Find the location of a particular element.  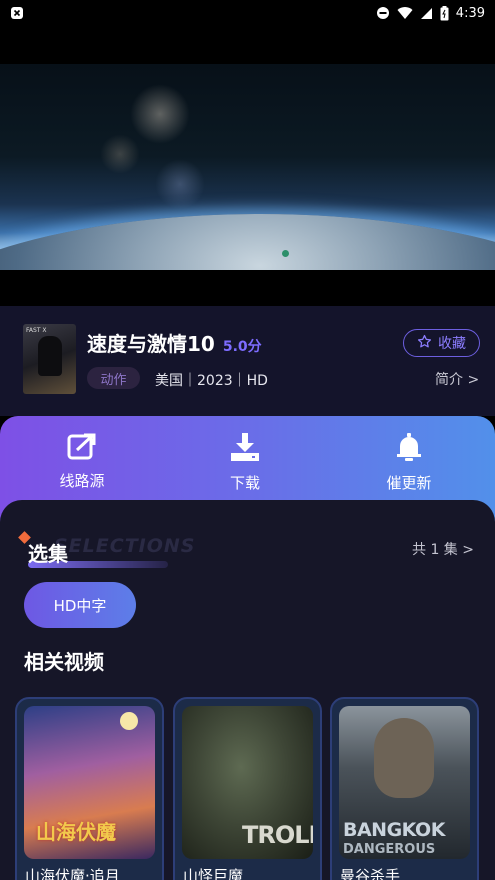

star-icon is located at coordinates (424, 343).